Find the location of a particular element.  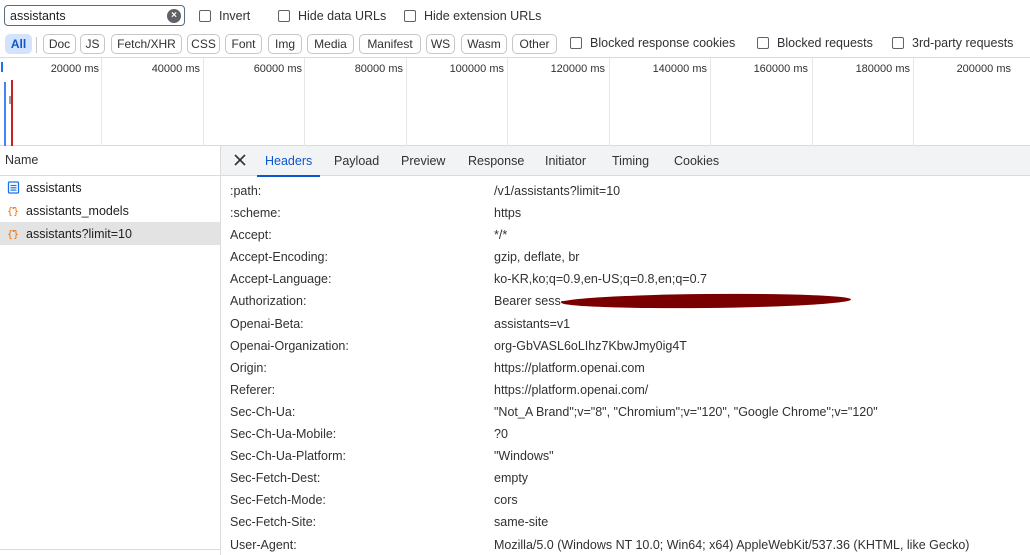

blocked-response-cookies-checkbox: Blocked response cookies is located at coordinates (652, 43).